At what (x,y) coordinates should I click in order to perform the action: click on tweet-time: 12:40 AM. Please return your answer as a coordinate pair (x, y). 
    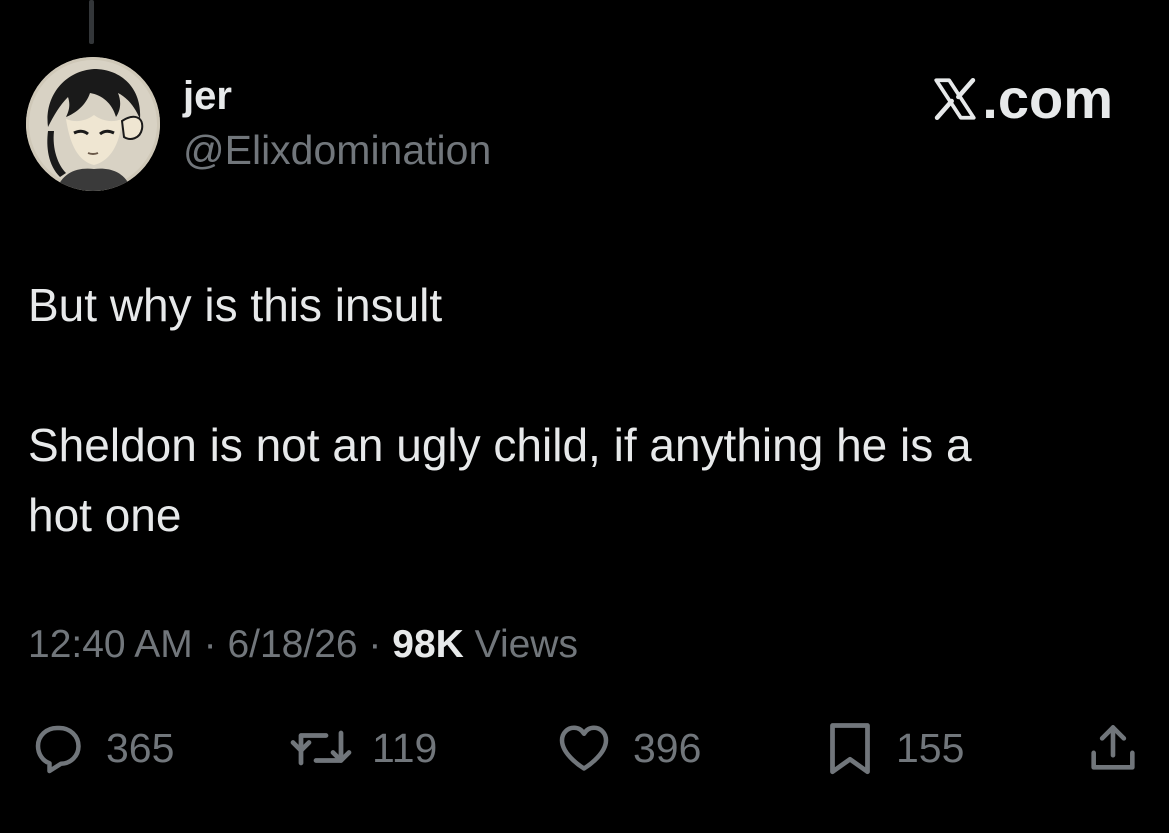
    Looking at the image, I should click on (110, 644).